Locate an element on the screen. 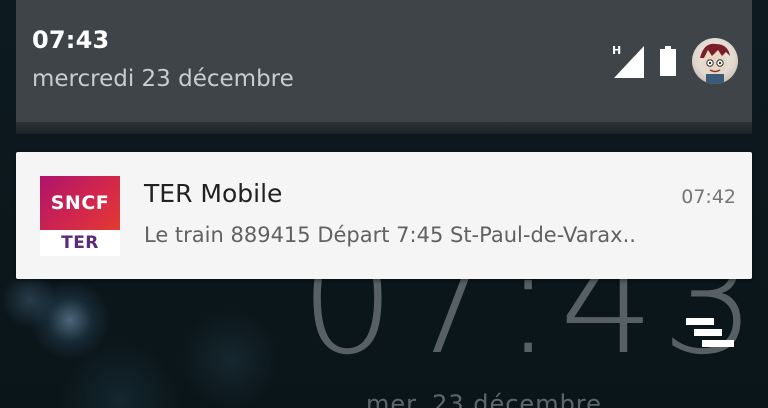 The height and width of the screenshot is (408, 768). notification-title: TER Mobile is located at coordinates (213, 193).